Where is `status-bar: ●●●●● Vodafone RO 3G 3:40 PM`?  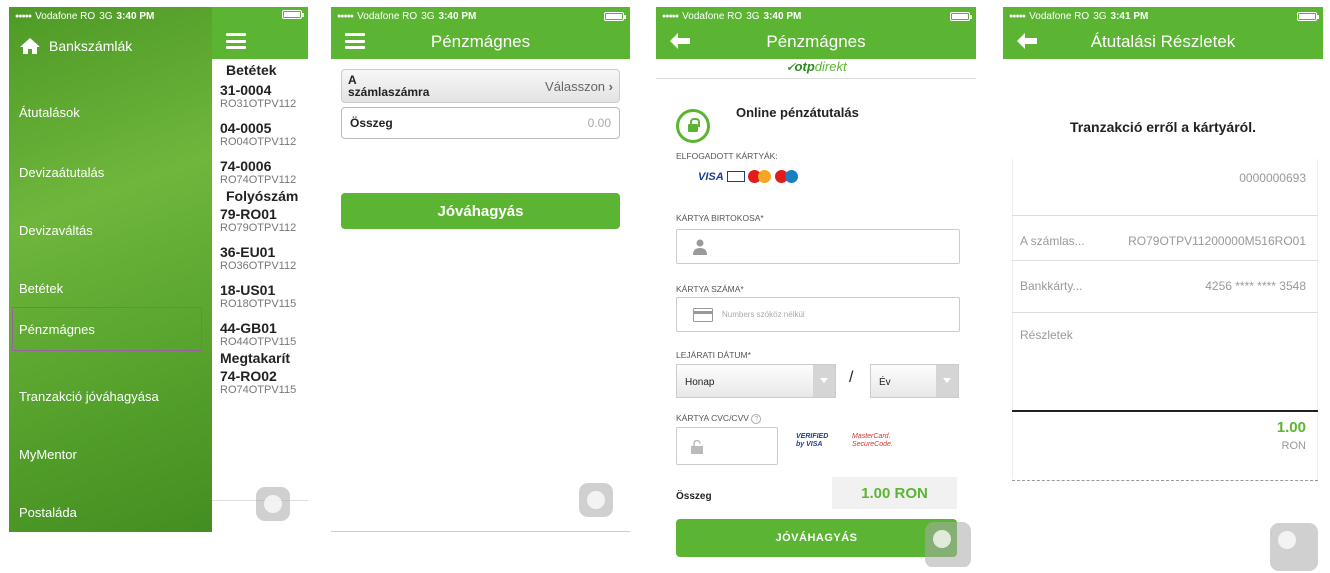 status-bar: ●●●●● Vodafone RO 3G 3:40 PM is located at coordinates (480, 16).